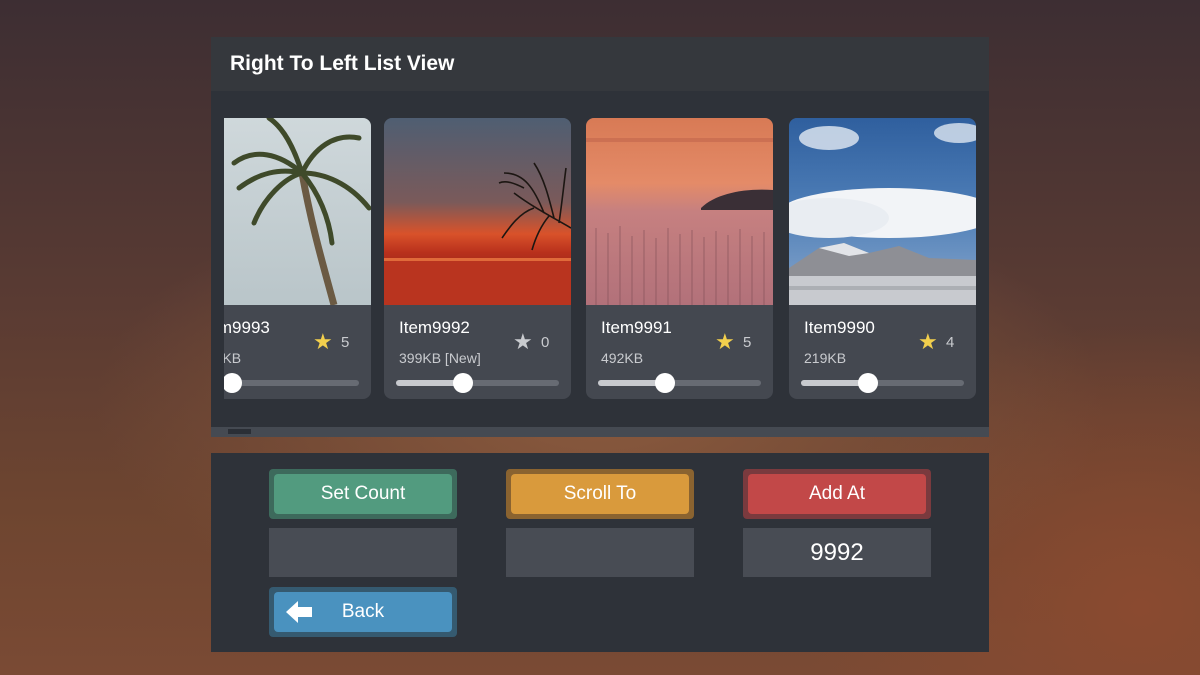  I want to click on sunset-sea-image, so click(477, 211).